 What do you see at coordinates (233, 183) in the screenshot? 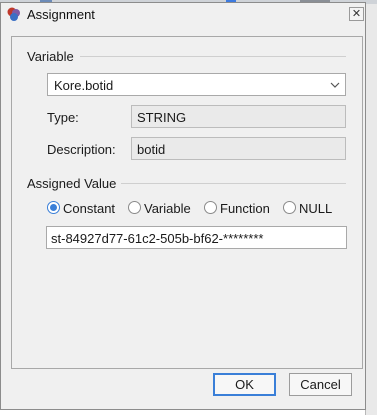
I see `assigned-value-divider` at bounding box center [233, 183].